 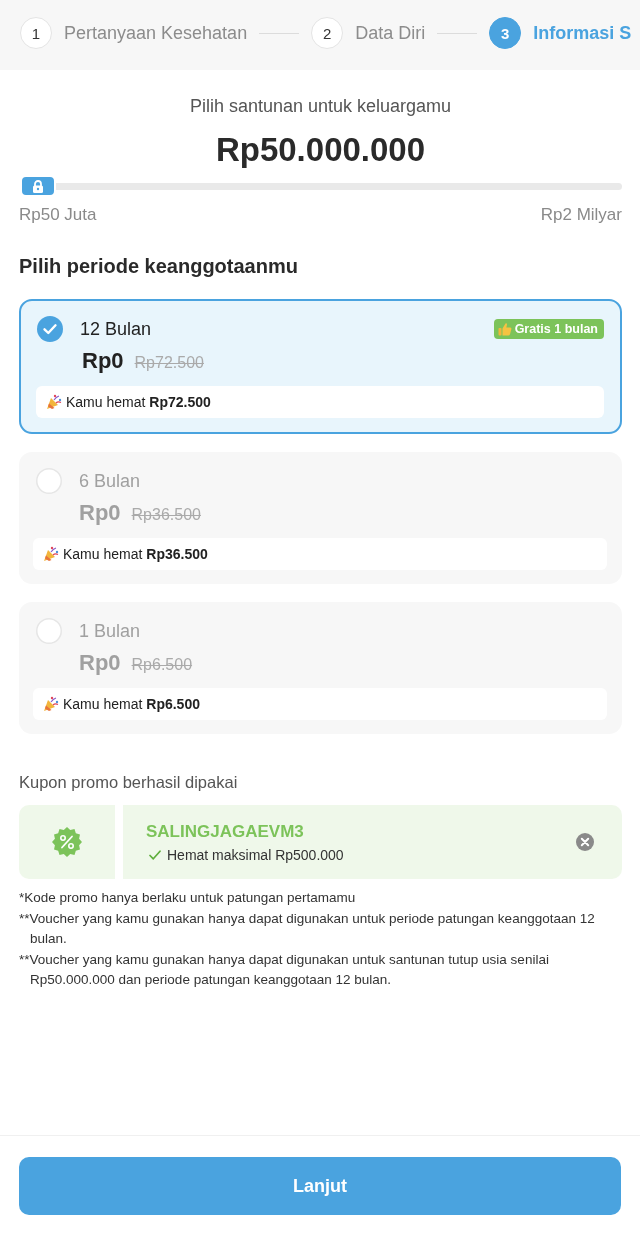 What do you see at coordinates (156, 33) in the screenshot?
I see `step-label: Pertanyaan Kesehatan` at bounding box center [156, 33].